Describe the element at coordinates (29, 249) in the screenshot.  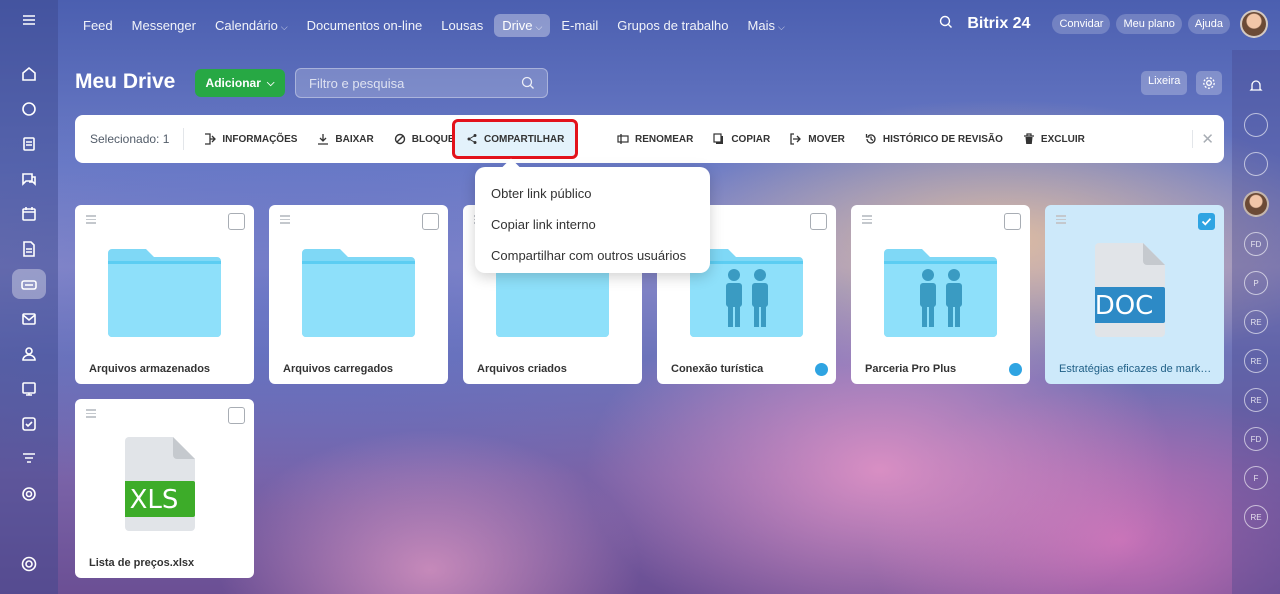
I see `documents-icon` at that location.